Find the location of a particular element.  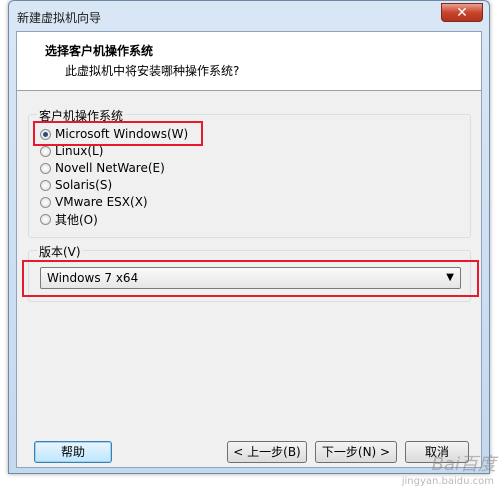

window-title: 新建虚拟机向导 is located at coordinates (59, 18).